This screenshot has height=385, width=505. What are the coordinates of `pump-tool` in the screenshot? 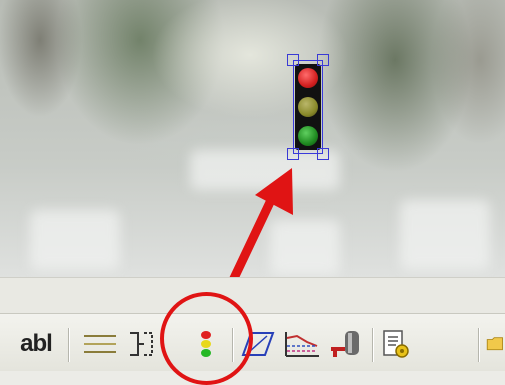 It's located at (346, 344).